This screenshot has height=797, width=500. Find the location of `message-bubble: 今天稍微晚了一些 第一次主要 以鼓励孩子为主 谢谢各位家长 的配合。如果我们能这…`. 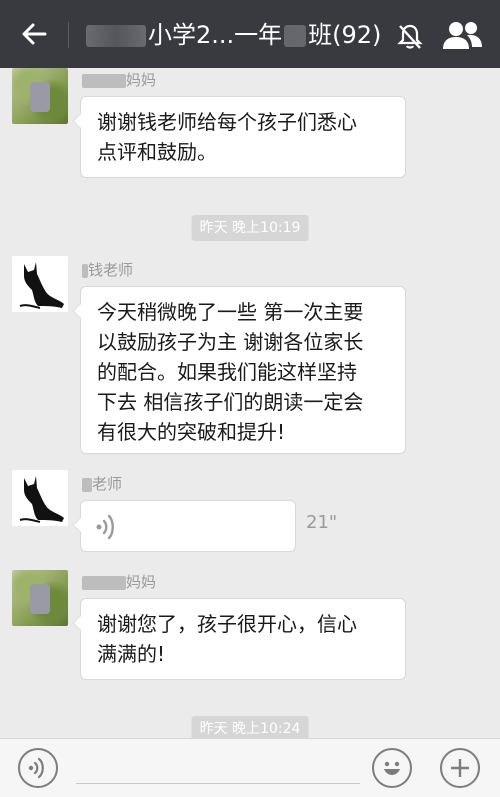

message-bubble: 今天稍微晚了一些 第一次主要 以鼓励孩子为主 谢谢各位家长 的配合。如果我们能这… is located at coordinates (239, 370).